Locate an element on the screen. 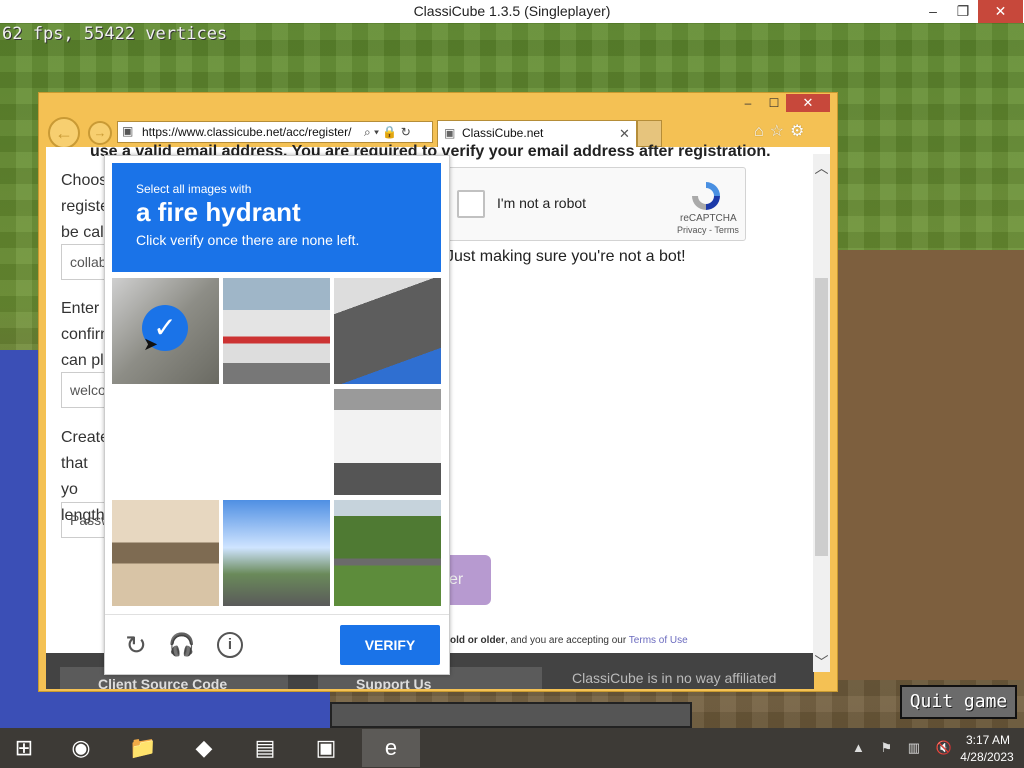  address-url: https://www.classicube.net/acc/register/ is located at coordinates (251, 132).